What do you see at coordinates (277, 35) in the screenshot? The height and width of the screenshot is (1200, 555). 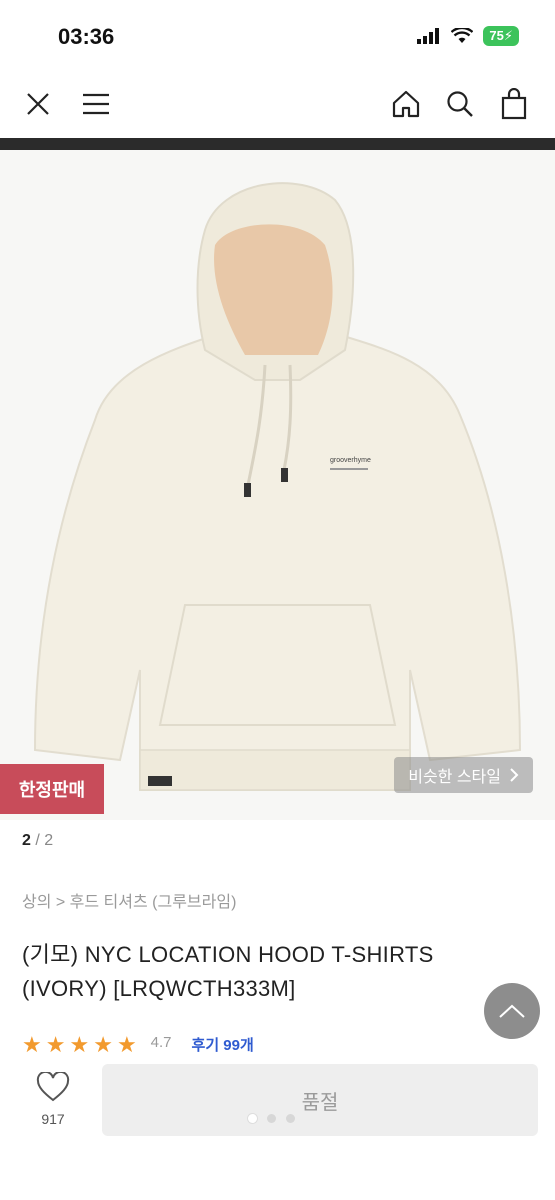 I see `status-bar: 03:36 75⚡` at bounding box center [277, 35].